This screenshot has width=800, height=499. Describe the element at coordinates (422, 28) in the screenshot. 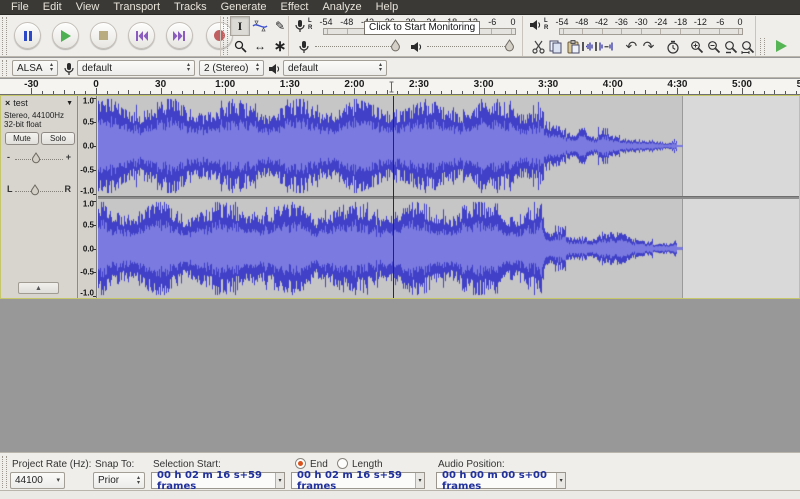

I see `monitoring-tooltip: Click to Start Monitoring` at that location.